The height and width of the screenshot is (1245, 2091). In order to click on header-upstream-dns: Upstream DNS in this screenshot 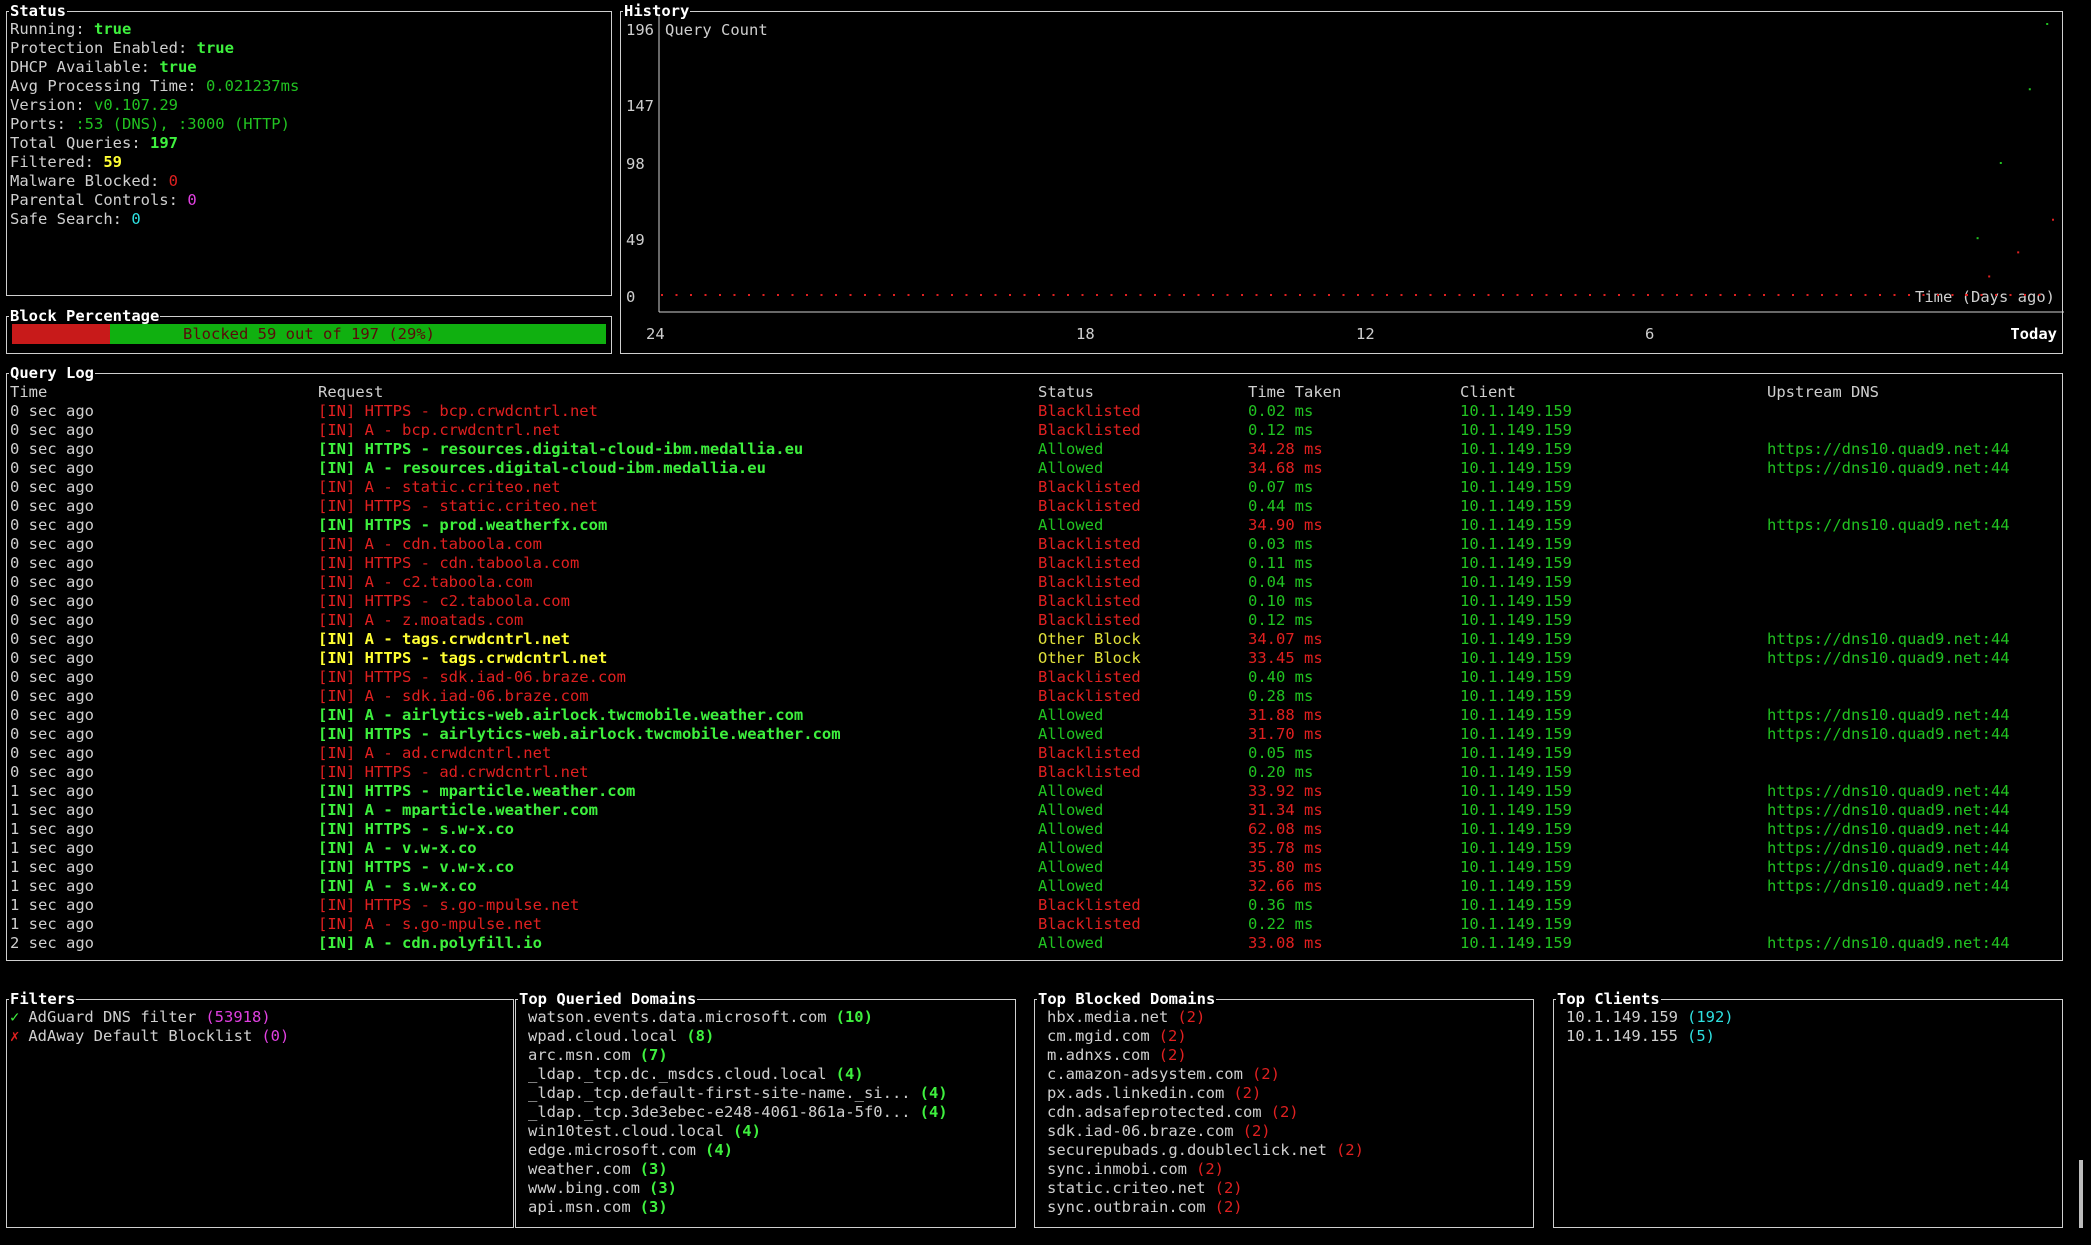, I will do `click(1823, 392)`.